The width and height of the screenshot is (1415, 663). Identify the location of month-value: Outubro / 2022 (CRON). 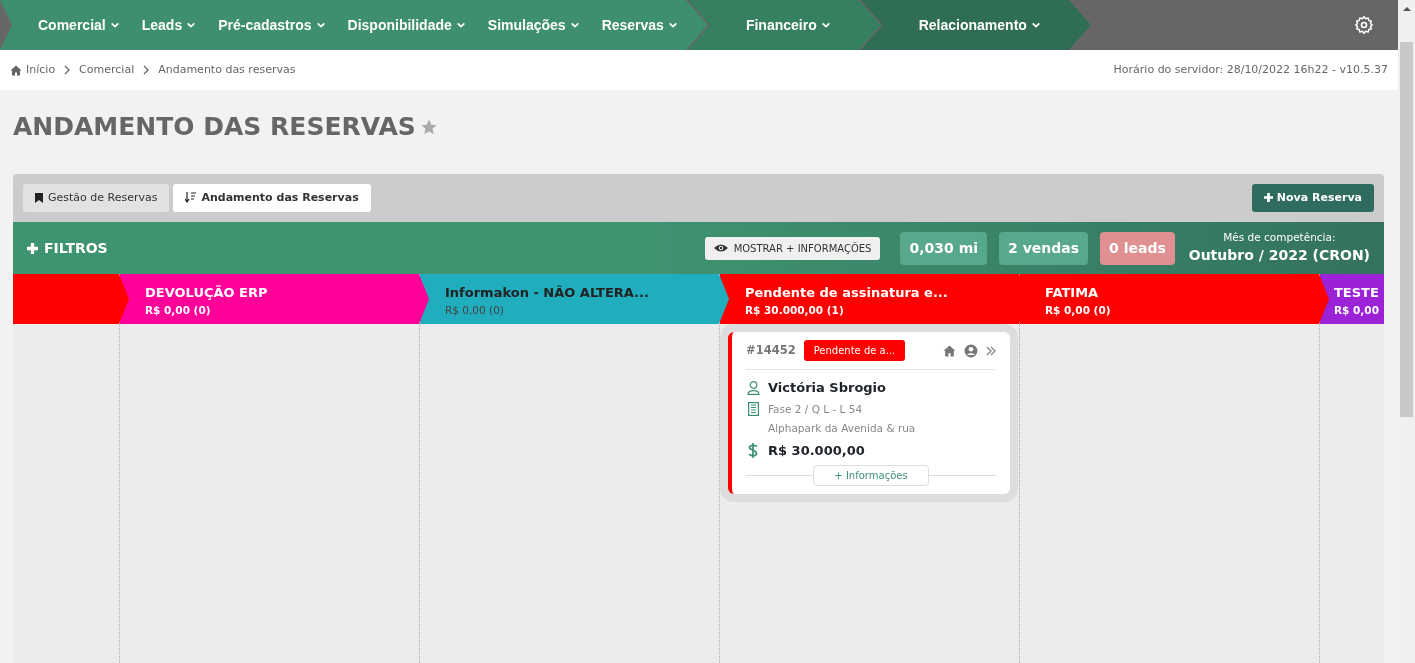
(1279, 256).